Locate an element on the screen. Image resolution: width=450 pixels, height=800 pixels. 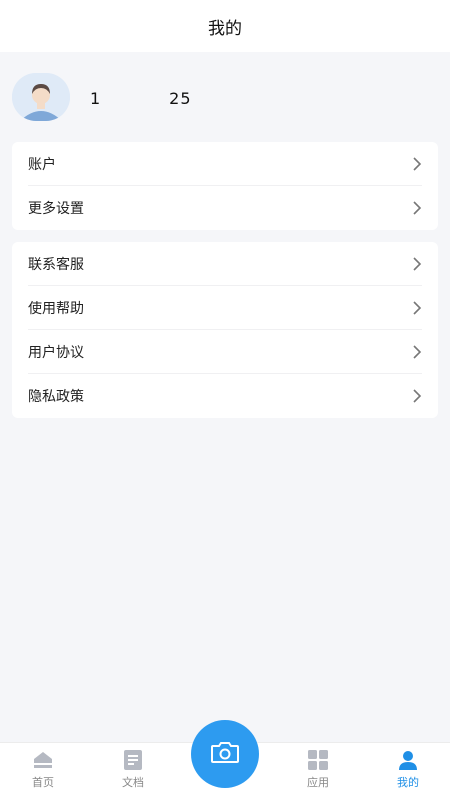
menu-item-more-settings: 更多设置 is located at coordinates (225, 208).